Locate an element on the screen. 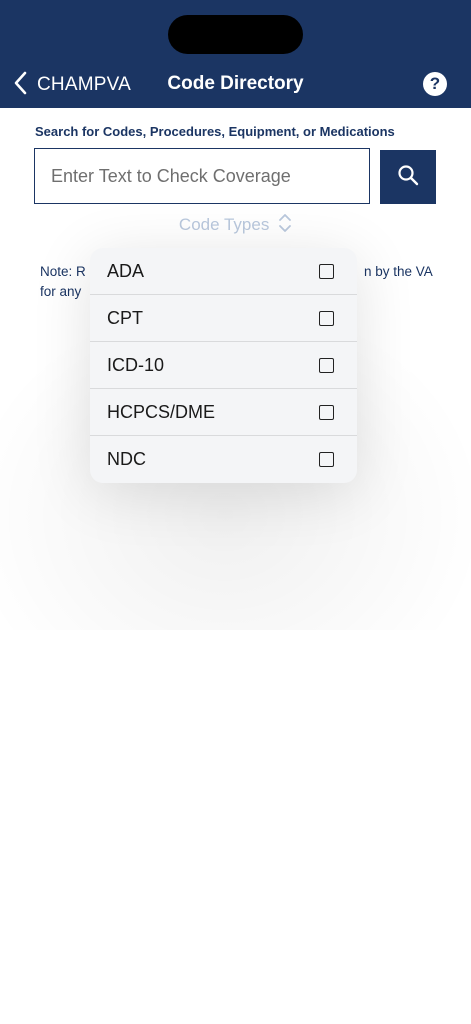  search-icon is located at coordinates (408, 177).